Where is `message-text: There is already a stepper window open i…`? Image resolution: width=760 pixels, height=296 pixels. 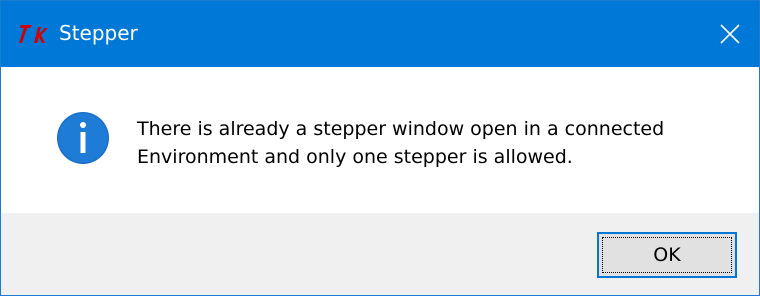 message-text: There is already a stepper window open i… is located at coordinates (437, 143).